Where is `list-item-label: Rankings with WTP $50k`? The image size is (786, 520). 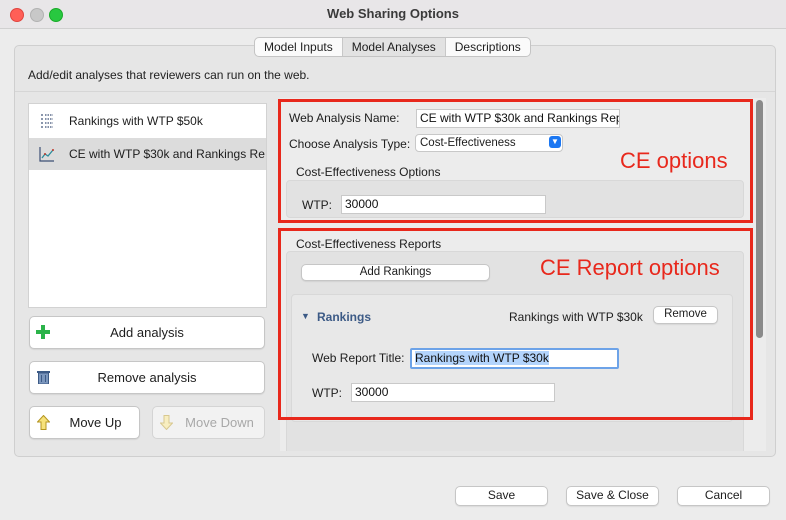 list-item-label: Rankings with WTP $50k is located at coordinates (136, 121).